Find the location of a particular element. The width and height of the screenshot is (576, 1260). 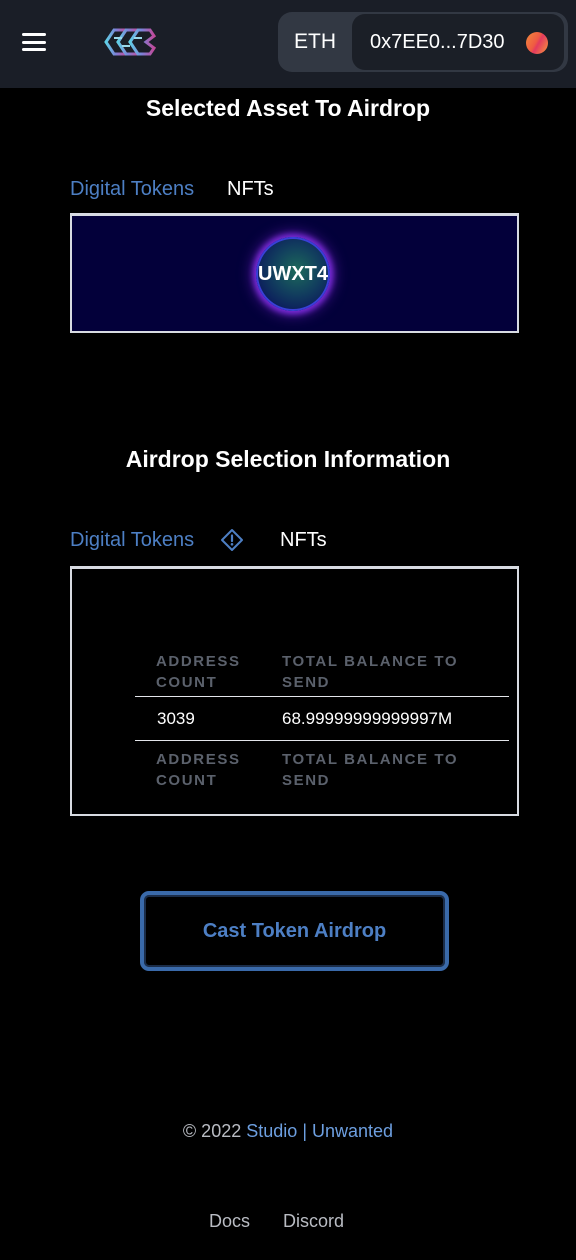

account-address: 0x7EE0...7D30 is located at coordinates (437, 42).